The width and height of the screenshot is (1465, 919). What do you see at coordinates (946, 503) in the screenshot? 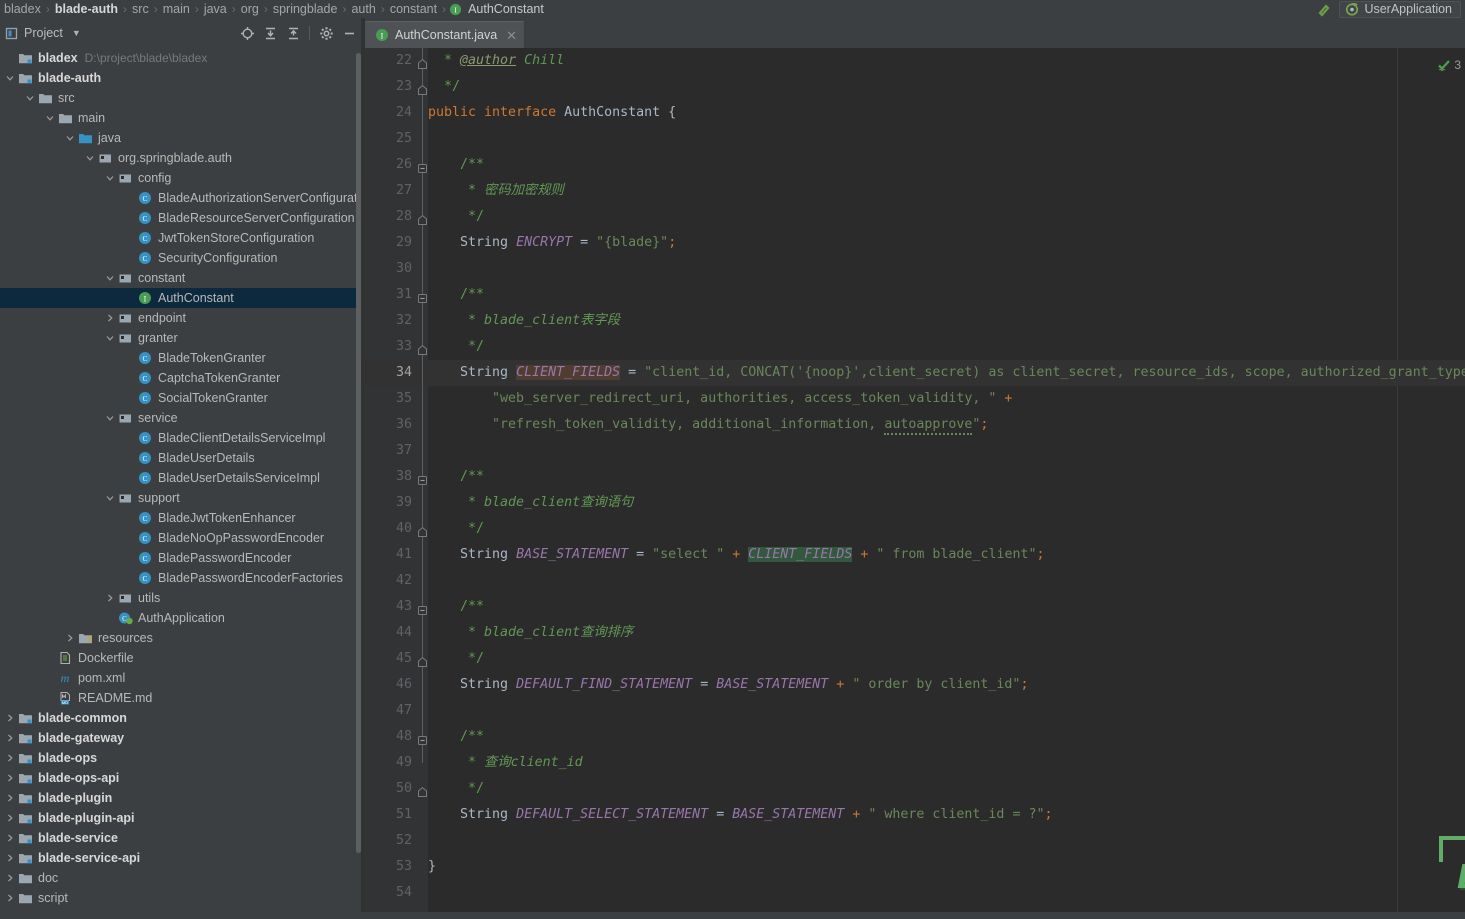
I see `code-line: * blade_client查询语句` at bounding box center [946, 503].